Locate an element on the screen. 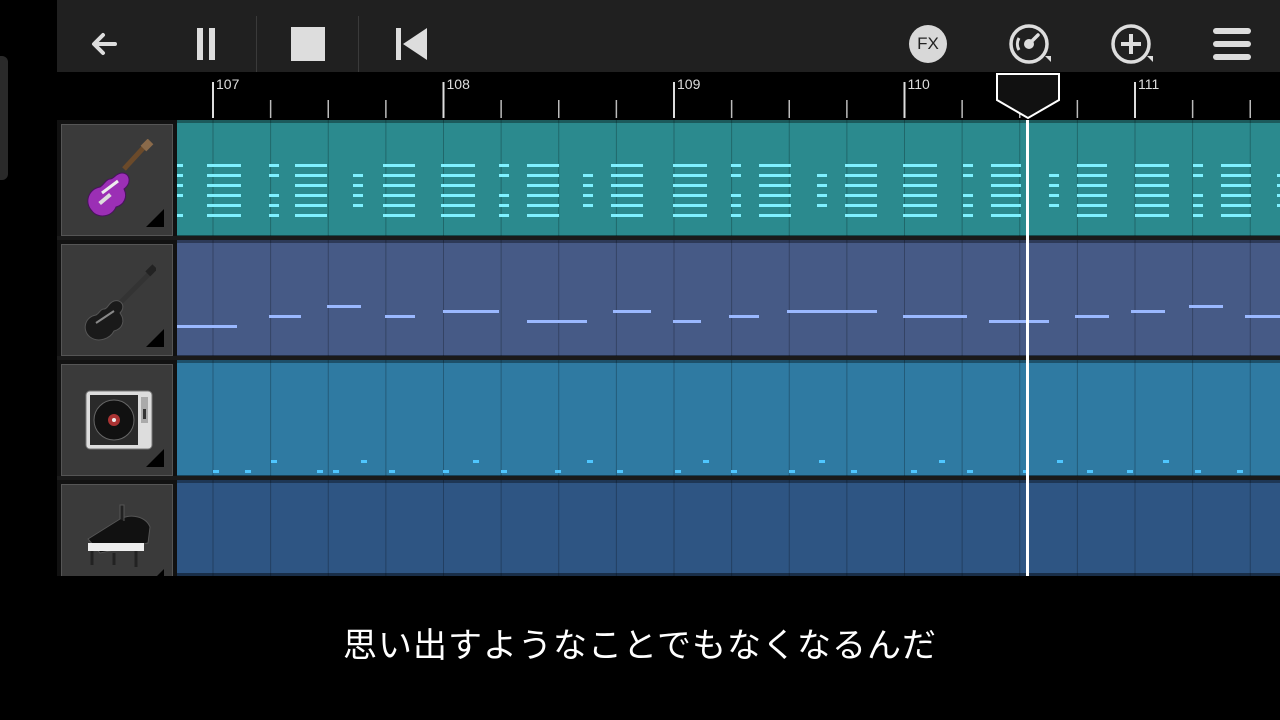 The image size is (1280, 720). playhead-marker-handle is located at coordinates (1028, 98).